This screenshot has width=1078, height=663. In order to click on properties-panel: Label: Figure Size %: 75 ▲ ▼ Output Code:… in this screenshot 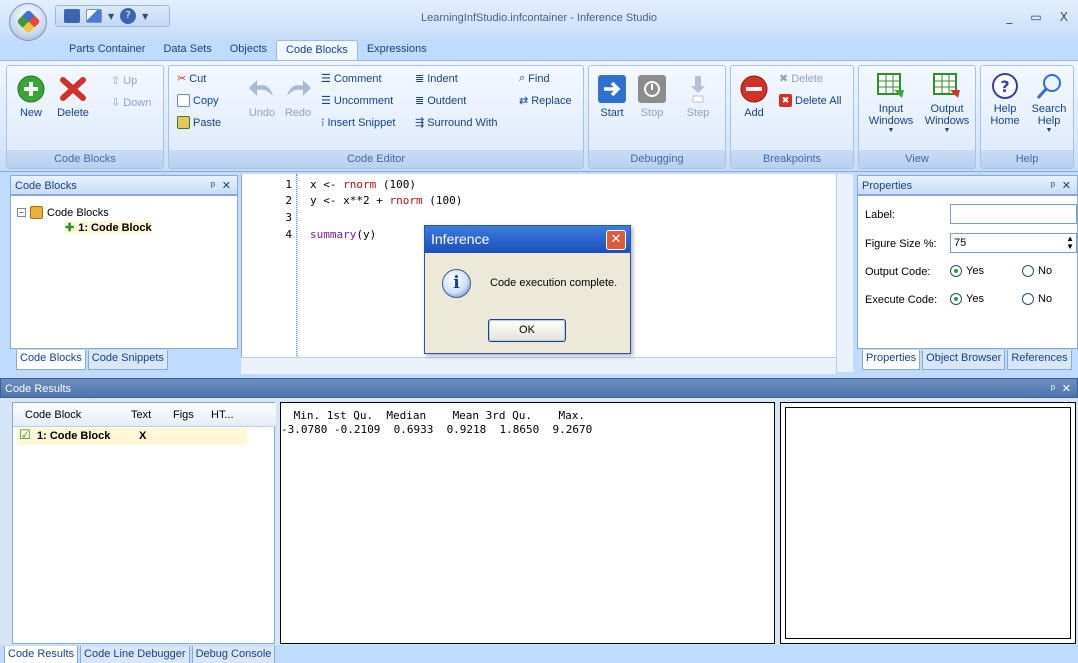, I will do `click(967, 272)`.